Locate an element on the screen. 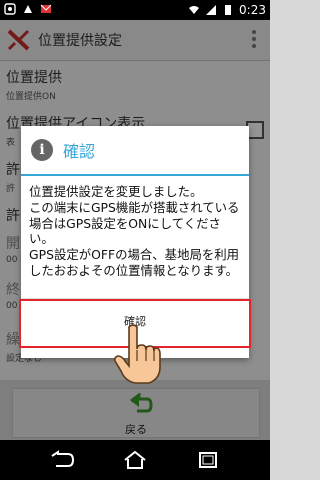  navigation-bar is located at coordinates (135, 460).